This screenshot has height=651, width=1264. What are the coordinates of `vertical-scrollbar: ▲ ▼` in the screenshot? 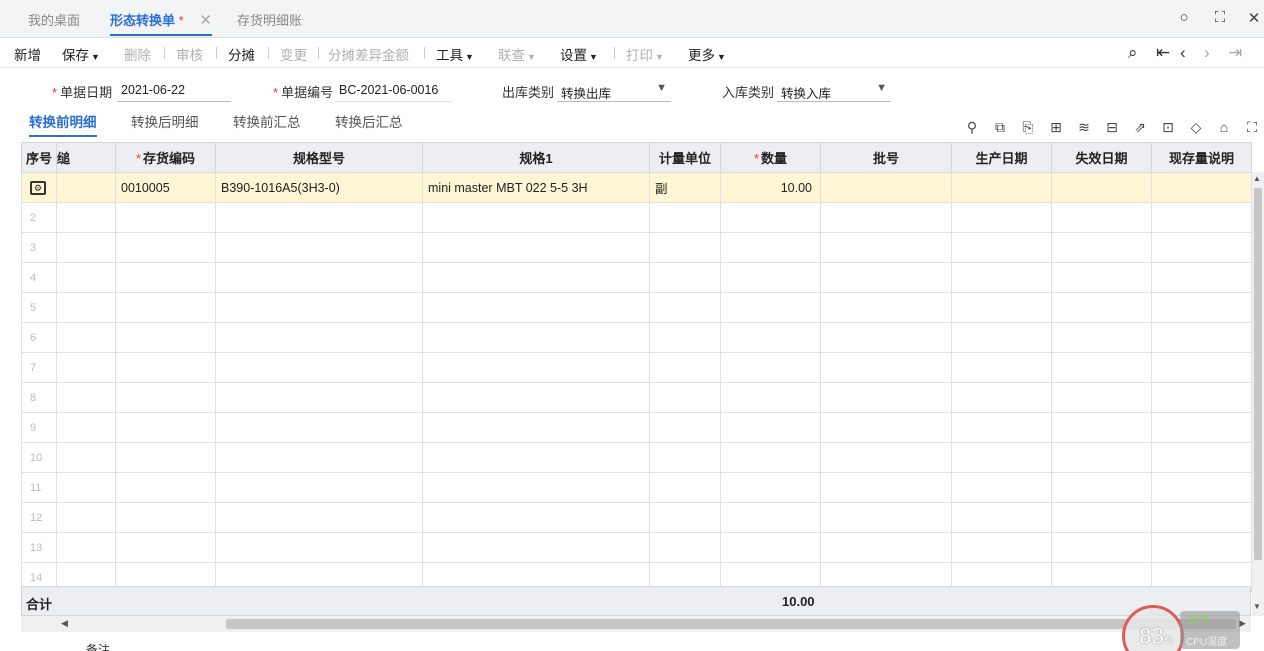 It's located at (1258, 394).